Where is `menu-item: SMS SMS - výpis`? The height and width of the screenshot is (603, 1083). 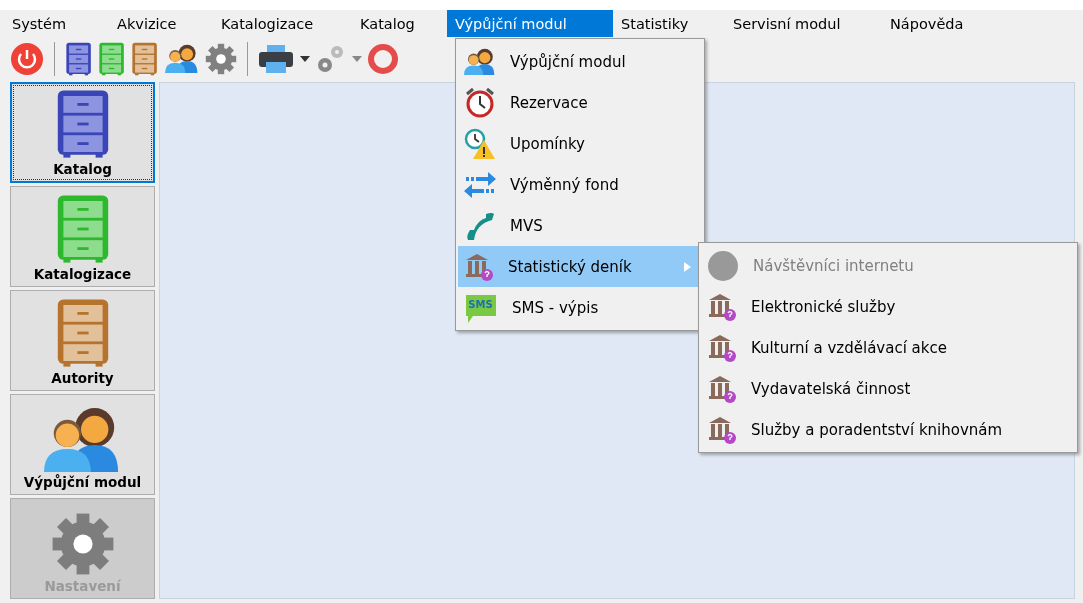
menu-item: SMS SMS - výpis is located at coordinates (580, 307).